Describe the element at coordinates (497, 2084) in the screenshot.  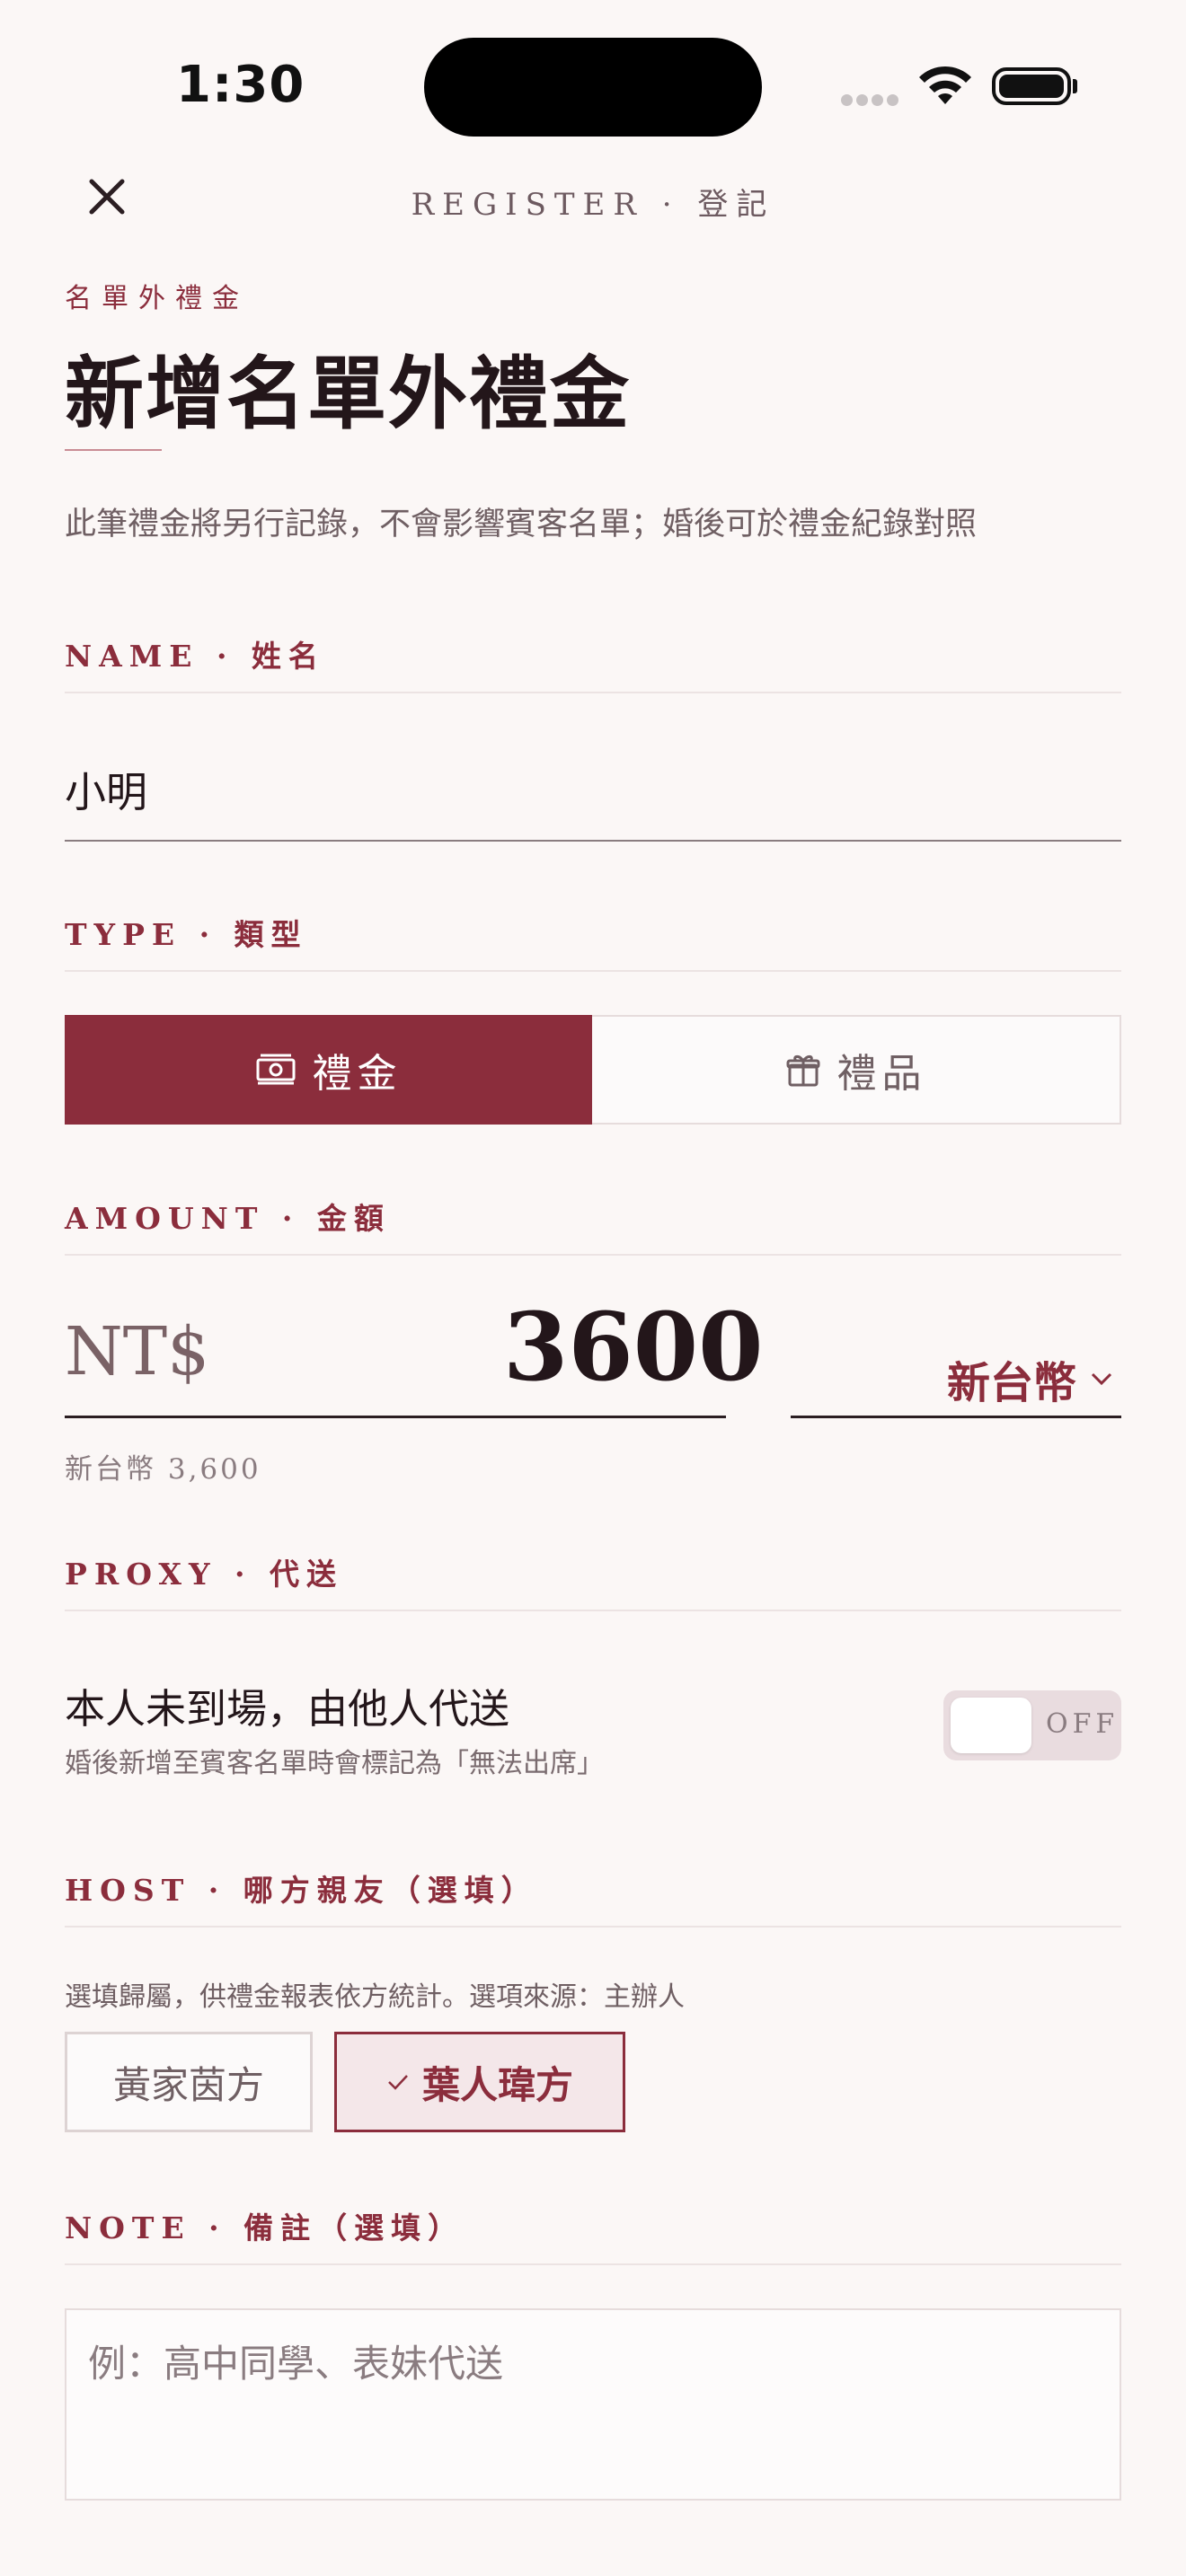
I see `host-option-label: 葉人瑋方` at that location.